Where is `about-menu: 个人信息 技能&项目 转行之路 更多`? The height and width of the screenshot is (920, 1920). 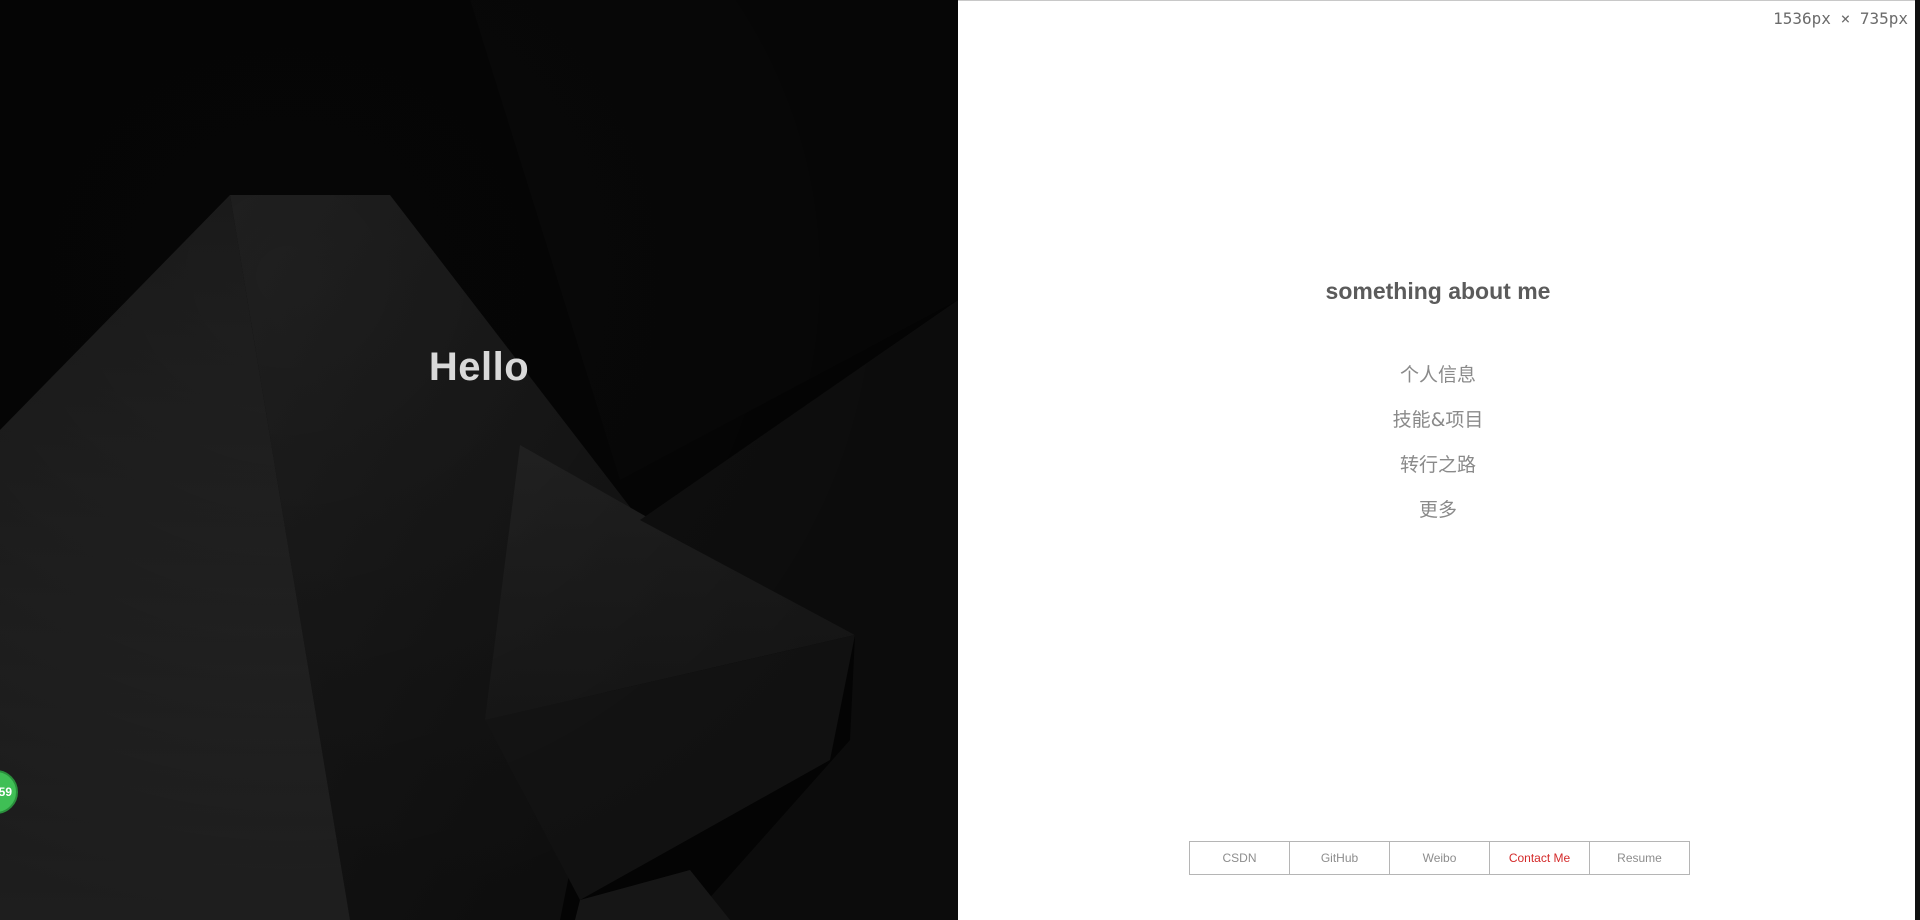
about-menu: 个人信息 技能&项目 转行之路 更多 is located at coordinates (1438, 447).